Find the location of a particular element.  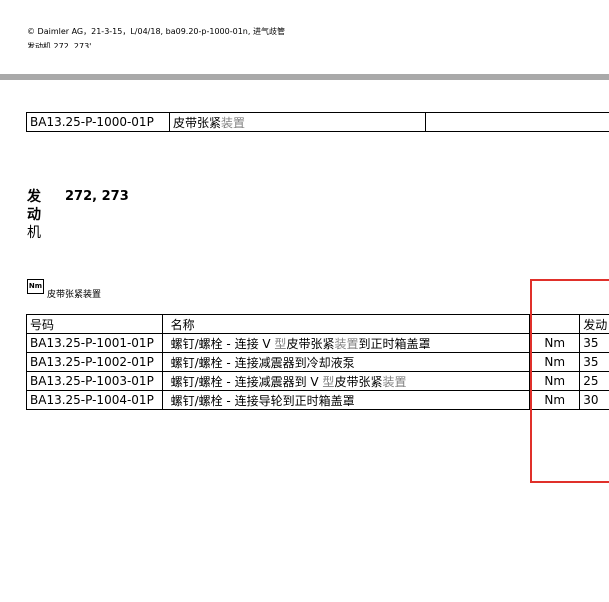

document-id-table: BA13.25-P-1000-01P 皮带张紧装置 is located at coordinates (317, 122).